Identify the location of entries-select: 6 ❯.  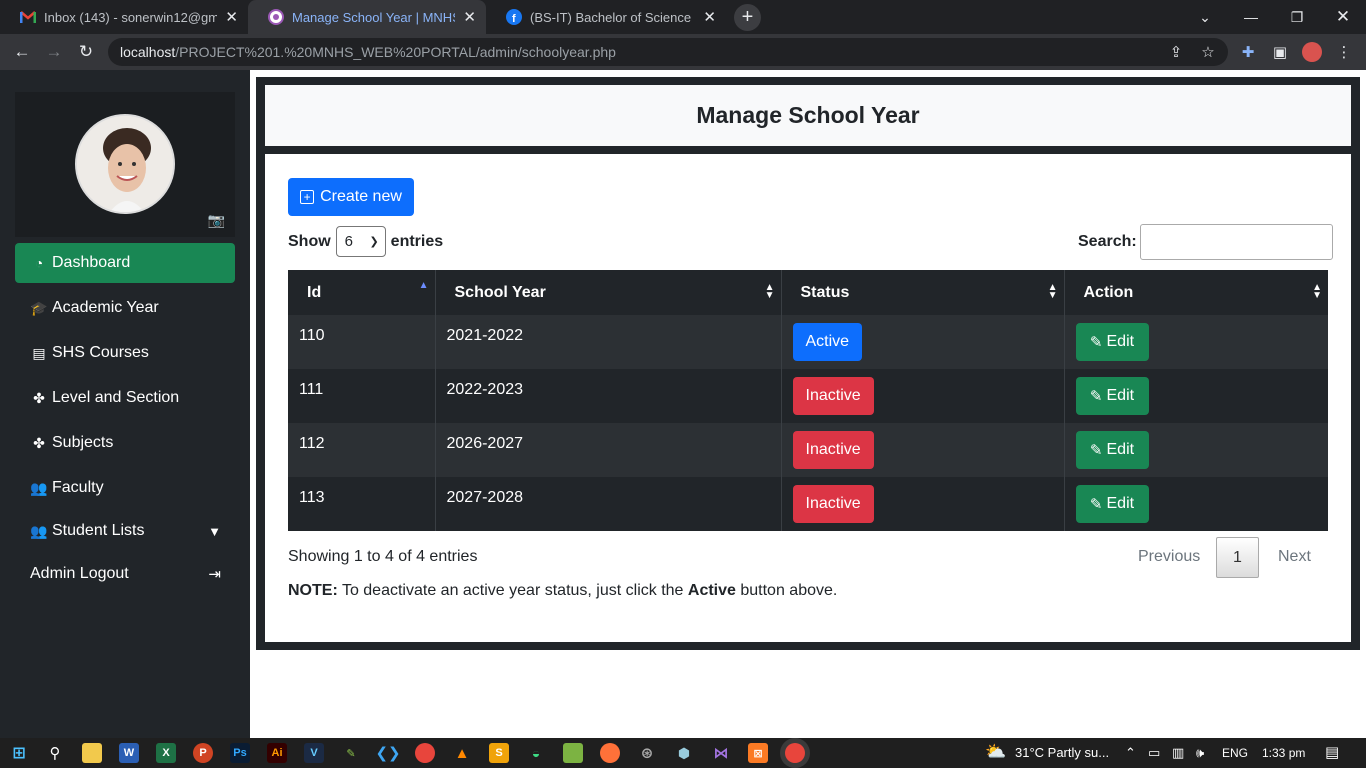
(360, 241).